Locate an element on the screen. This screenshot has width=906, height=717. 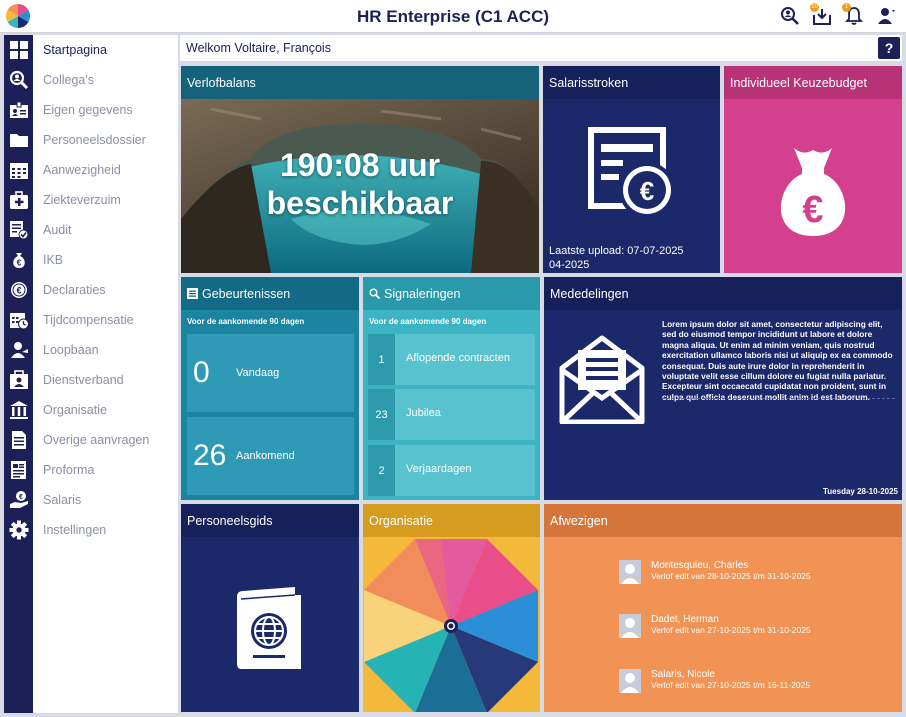
document-icon is located at coordinates (18, 440).